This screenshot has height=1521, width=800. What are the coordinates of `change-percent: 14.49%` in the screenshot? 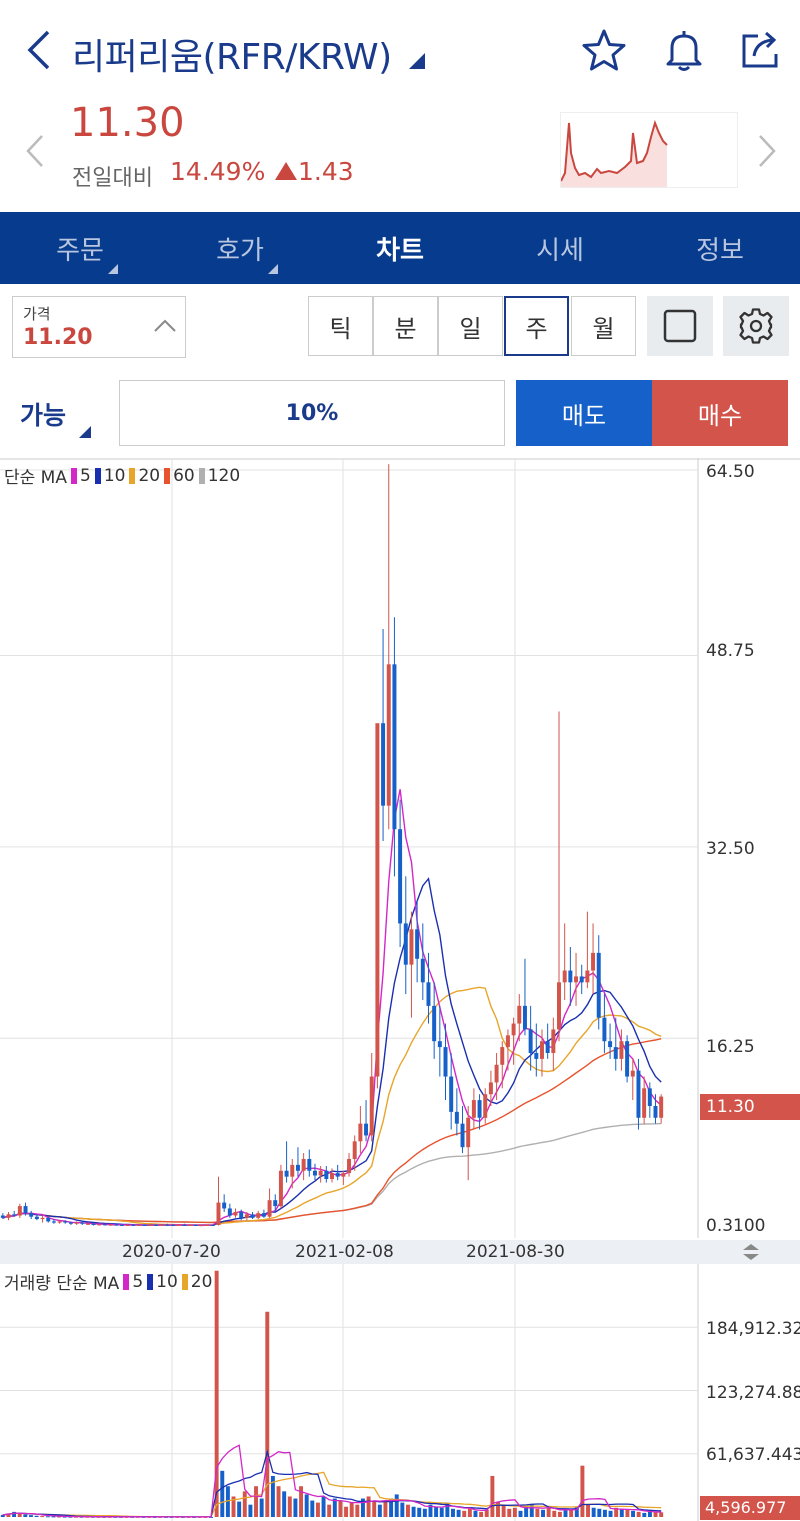 It's located at (218, 171).